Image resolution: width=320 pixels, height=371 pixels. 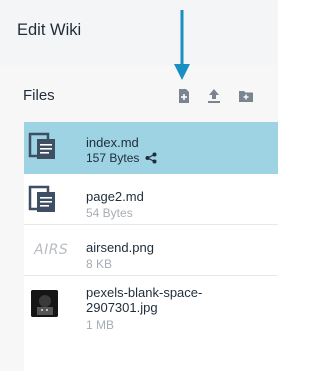 I want to click on file-item-airsend-png: AIRS airsend.png 8 KB, so click(x=151, y=250).